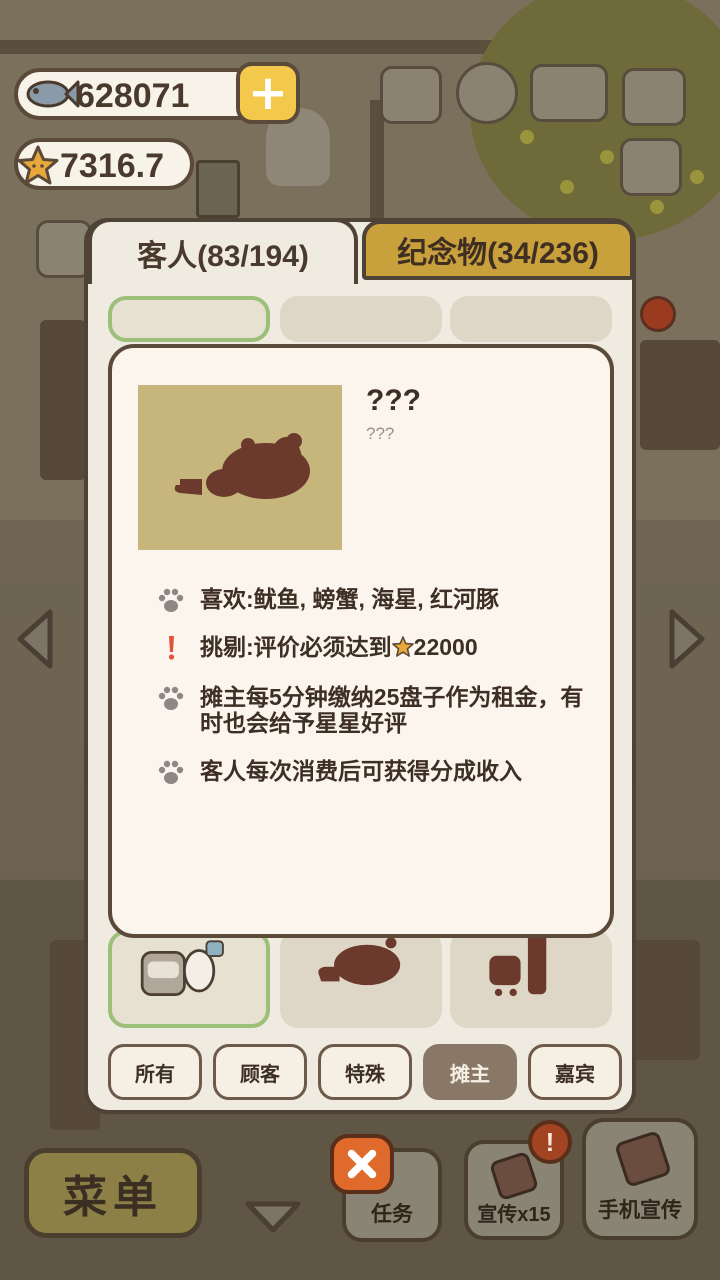  What do you see at coordinates (487, 93) in the screenshot?
I see `gear-icon` at bounding box center [487, 93].